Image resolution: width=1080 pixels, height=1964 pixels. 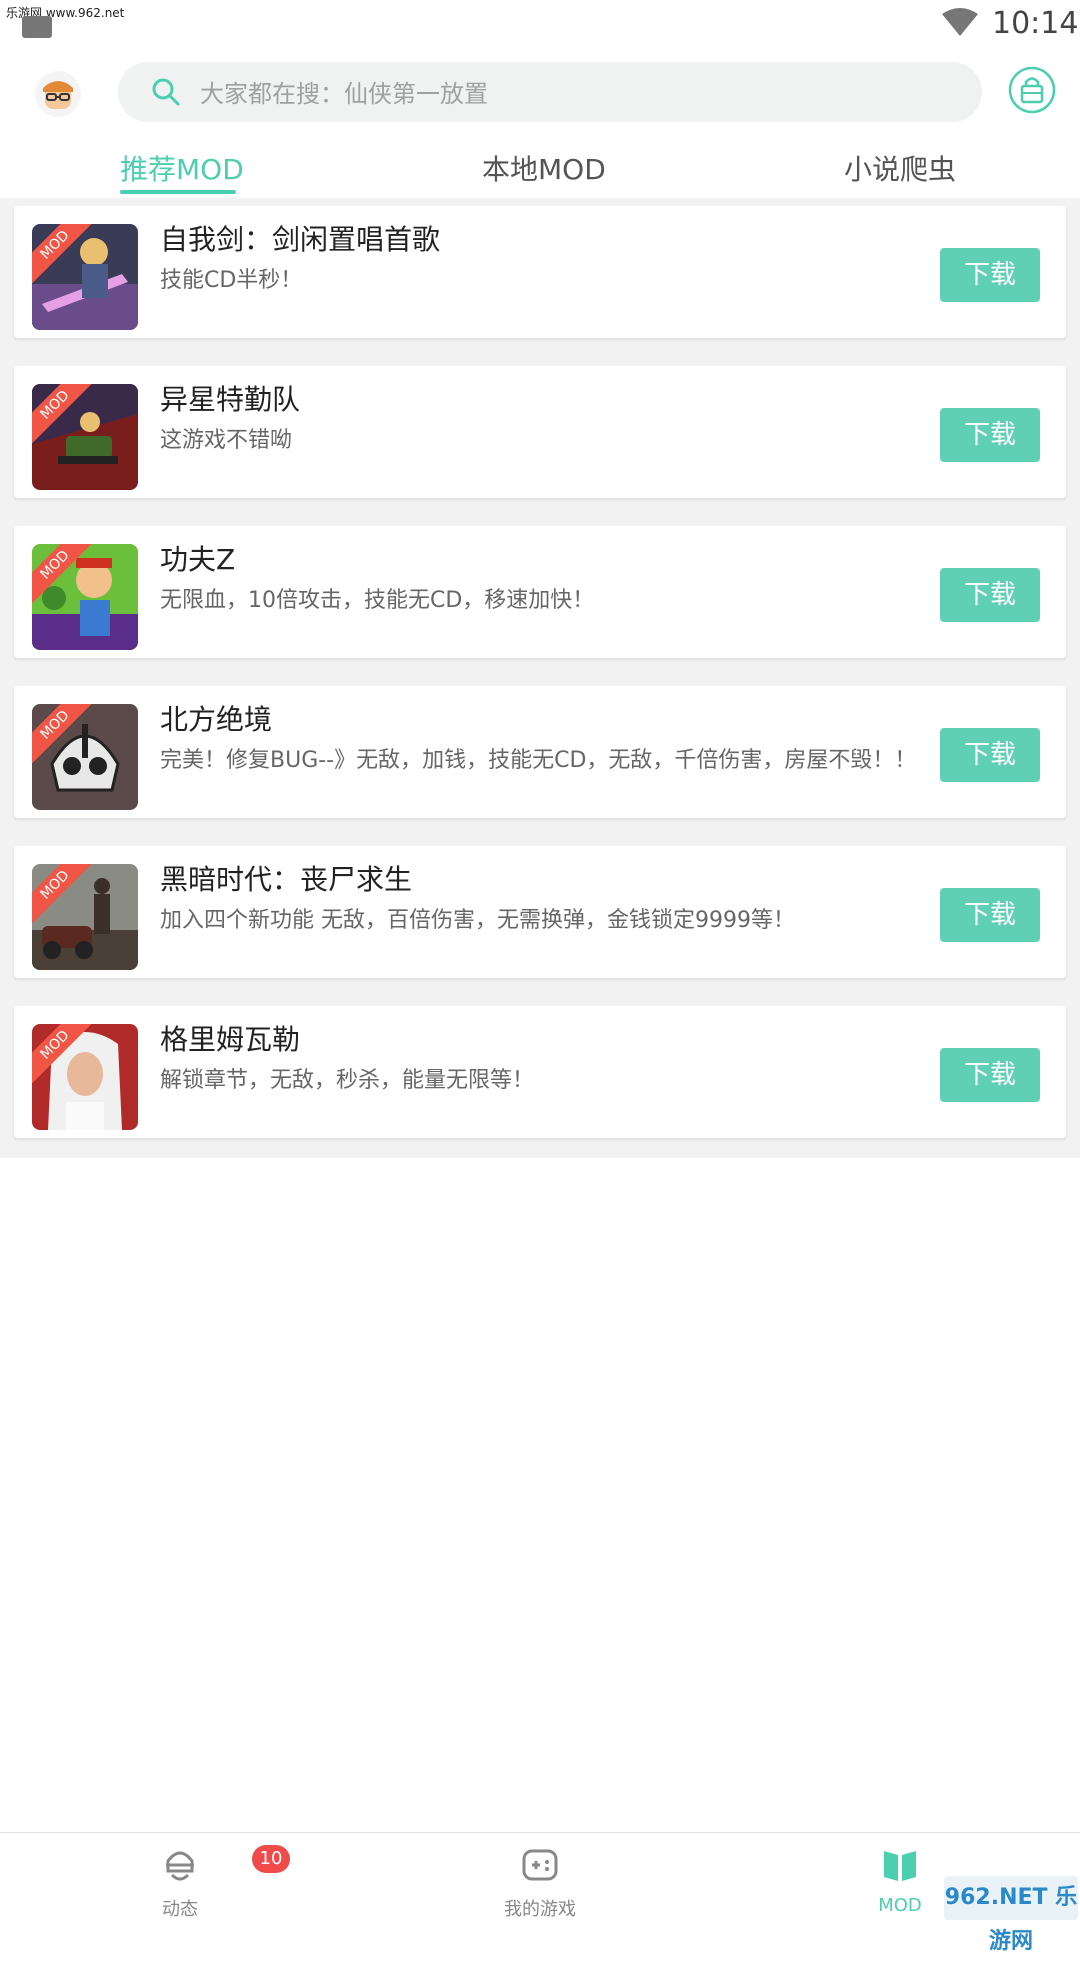 What do you see at coordinates (166, 92) in the screenshot?
I see `search-icon` at bounding box center [166, 92].